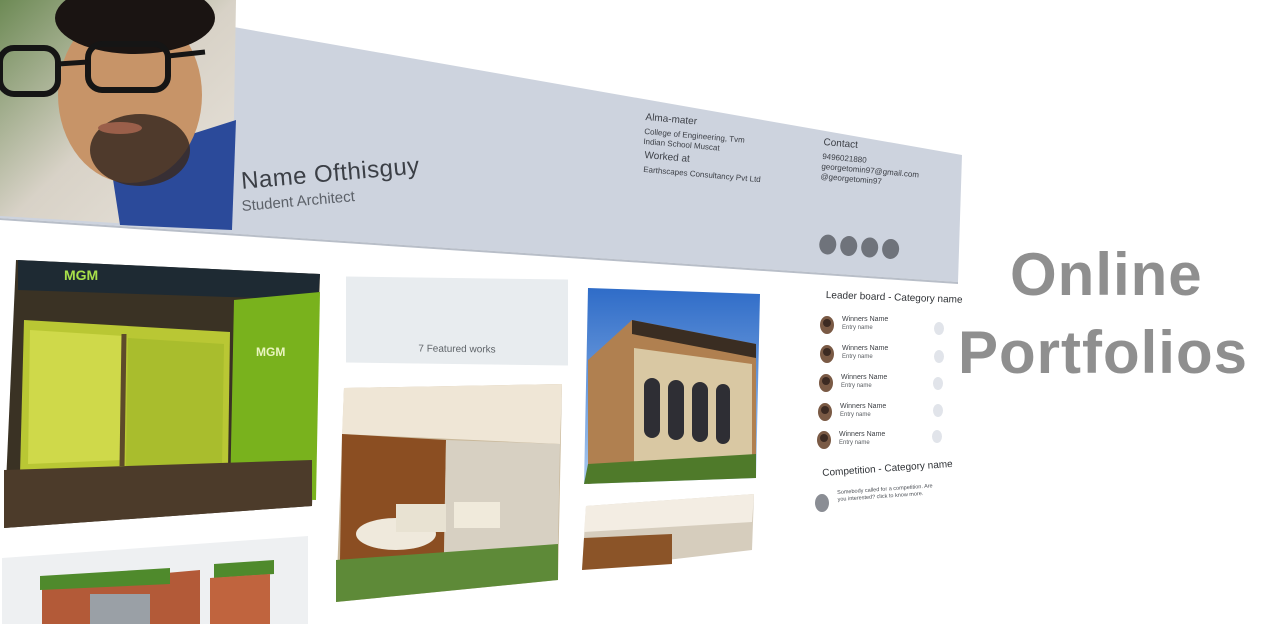 The image size is (1272, 624). I want to click on heading-portfolios: Portfolios, so click(1103, 352).